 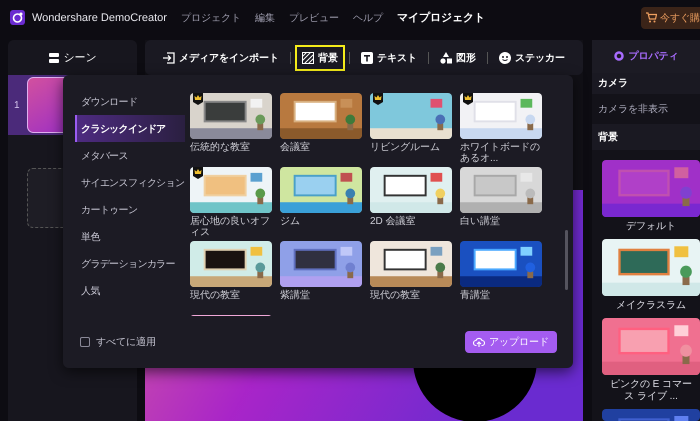 What do you see at coordinates (367, 58) in the screenshot?
I see `text-icon` at bounding box center [367, 58].